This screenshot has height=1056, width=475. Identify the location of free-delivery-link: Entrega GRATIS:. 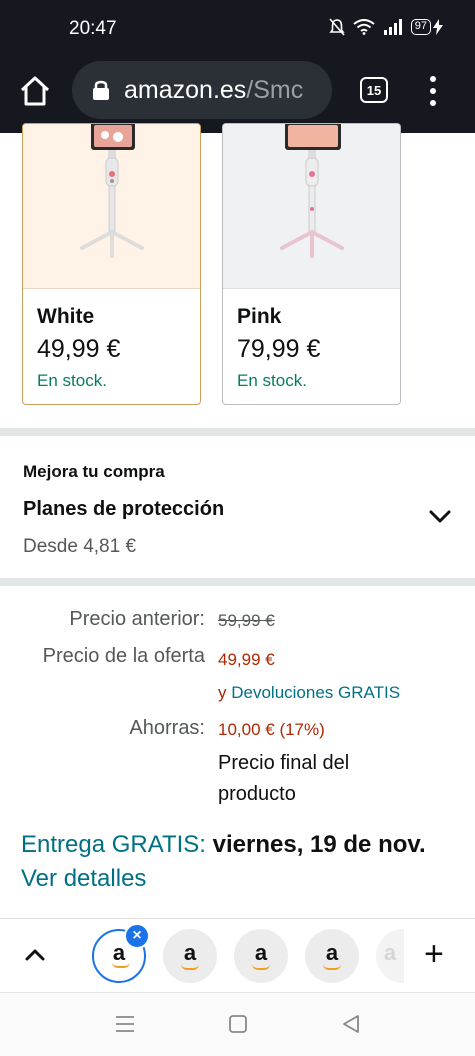
(113, 844).